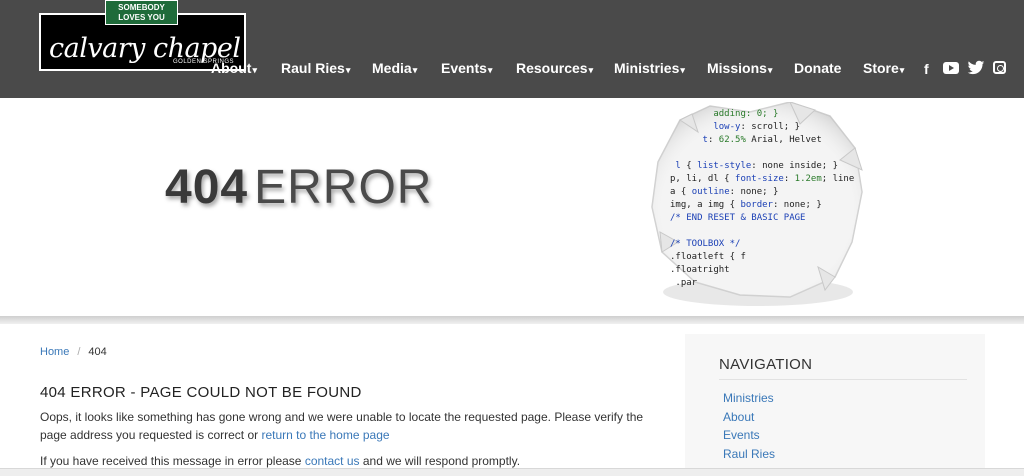 The height and width of the screenshot is (476, 1024). Describe the element at coordinates (976, 68) in the screenshot. I see `twitter-icon` at that location.